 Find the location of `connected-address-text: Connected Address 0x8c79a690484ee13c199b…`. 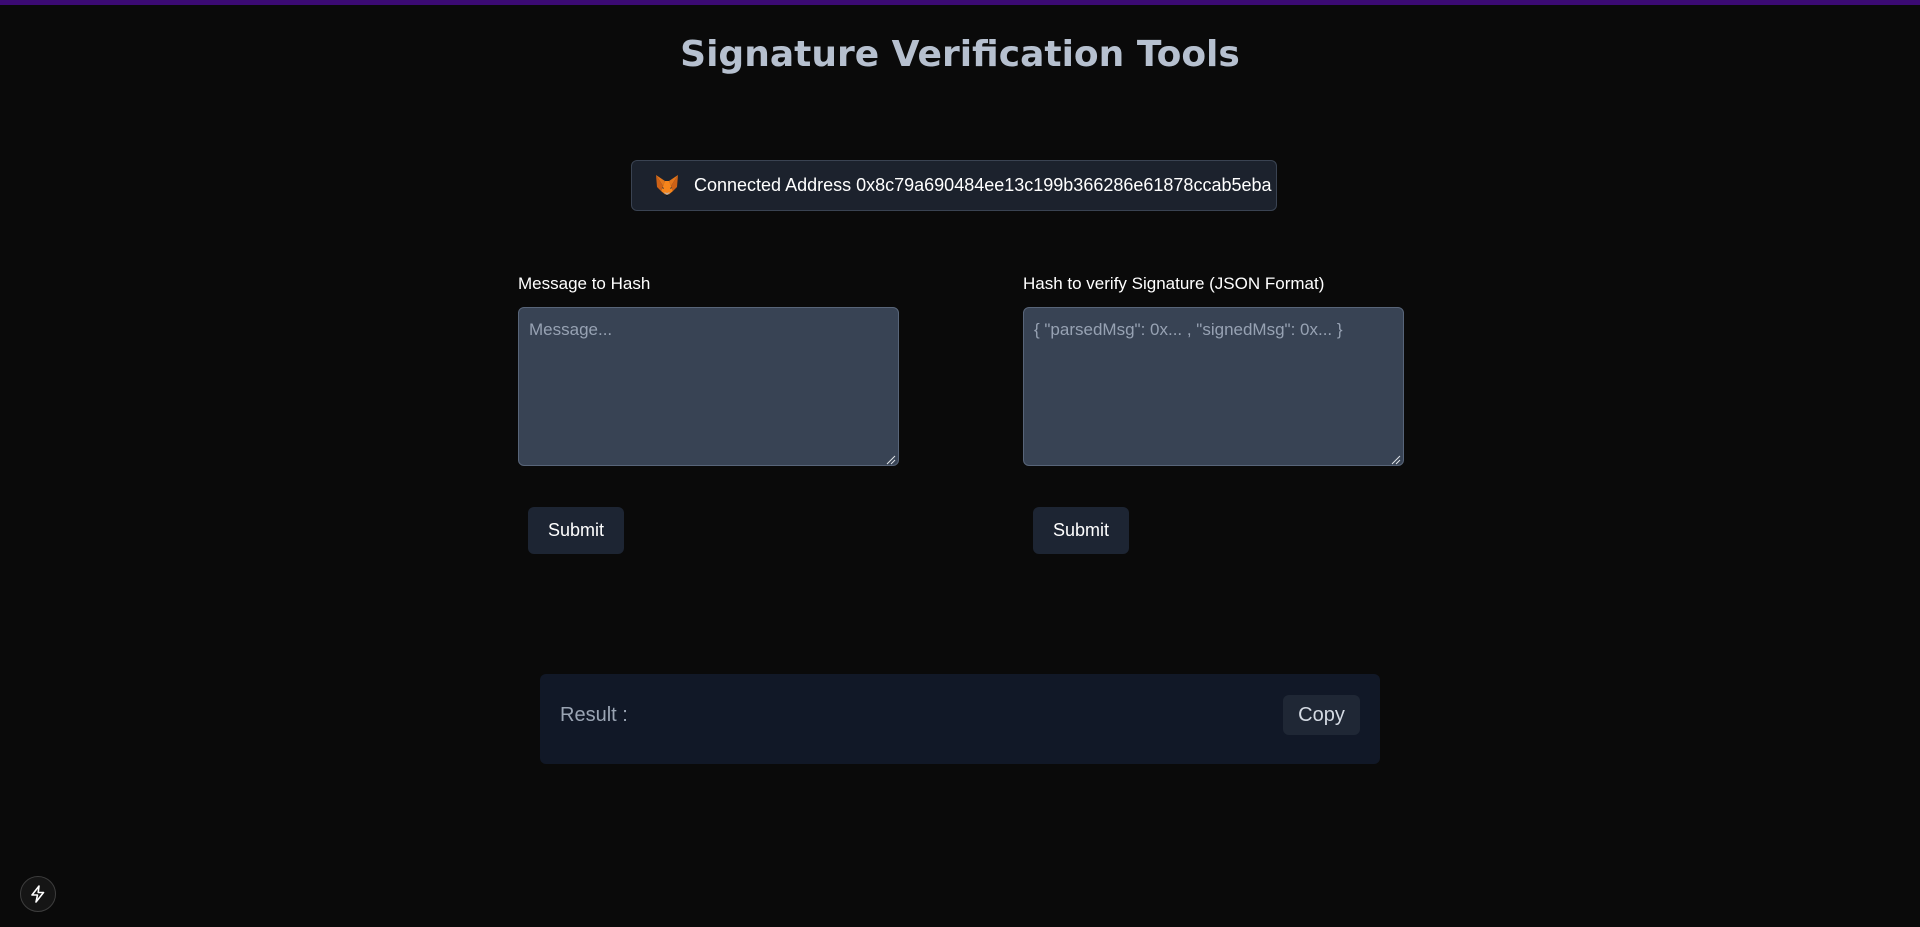

connected-address-text: Connected Address 0x8c79a690484ee13c199b… is located at coordinates (983, 185).